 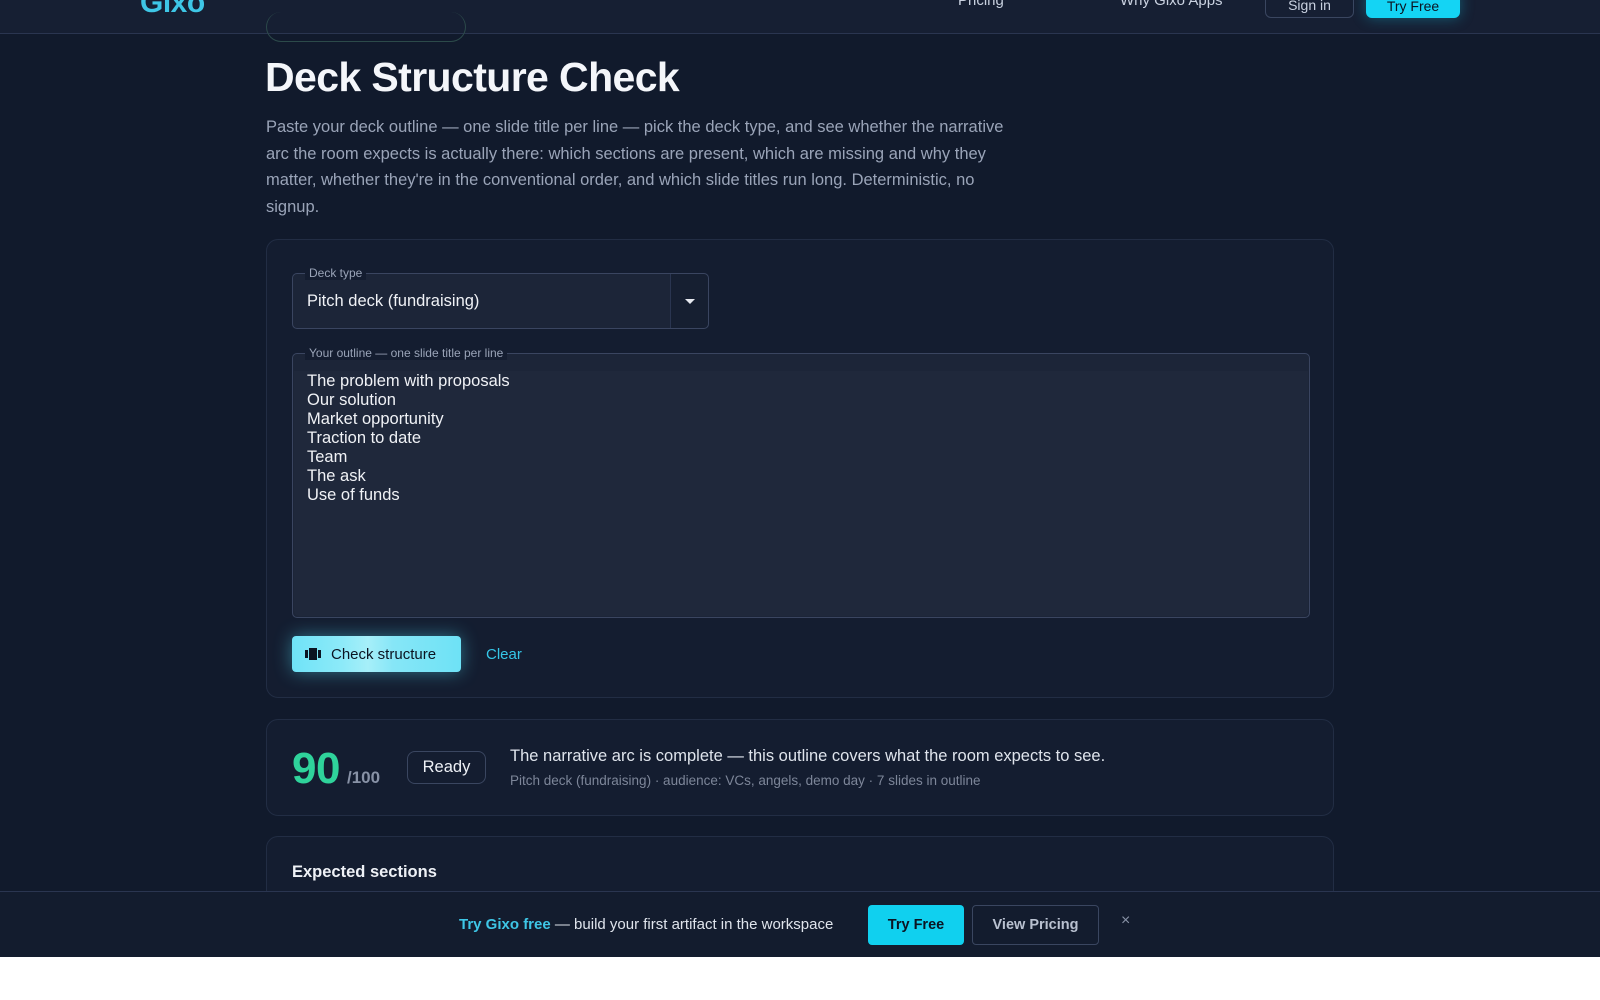 I want to click on banner-view-pricing-button: View Pricing, so click(x=1035, y=925).